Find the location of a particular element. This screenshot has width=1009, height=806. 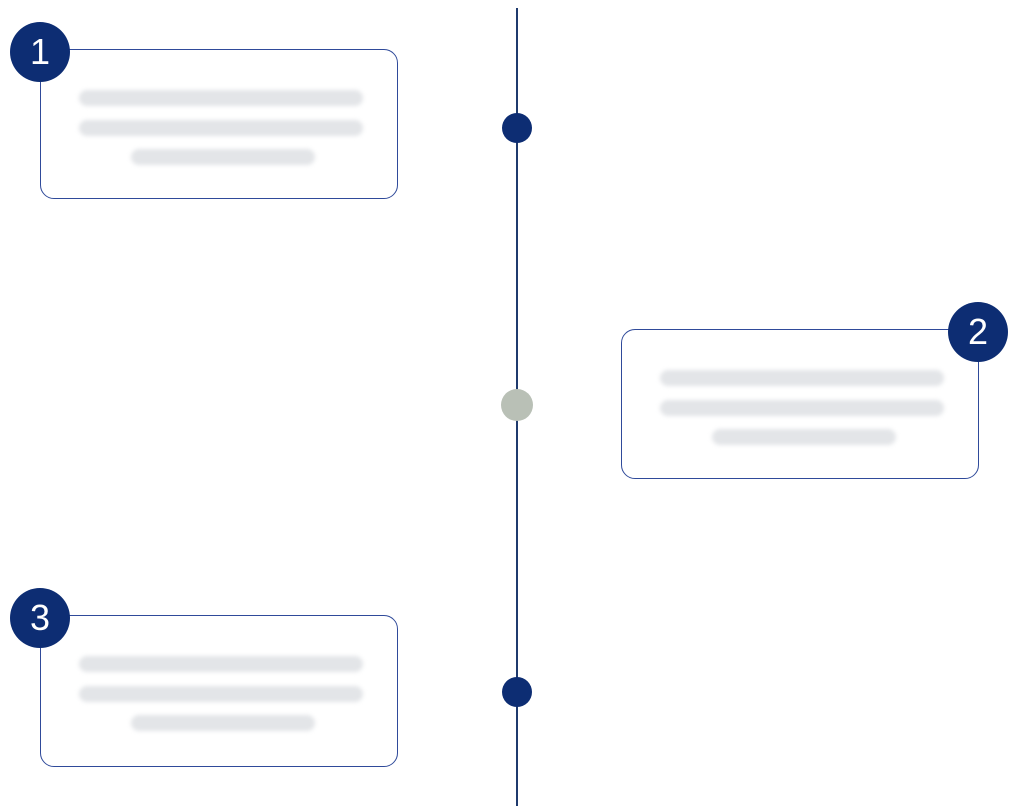

step-number-badge-2: 2 is located at coordinates (978, 332).